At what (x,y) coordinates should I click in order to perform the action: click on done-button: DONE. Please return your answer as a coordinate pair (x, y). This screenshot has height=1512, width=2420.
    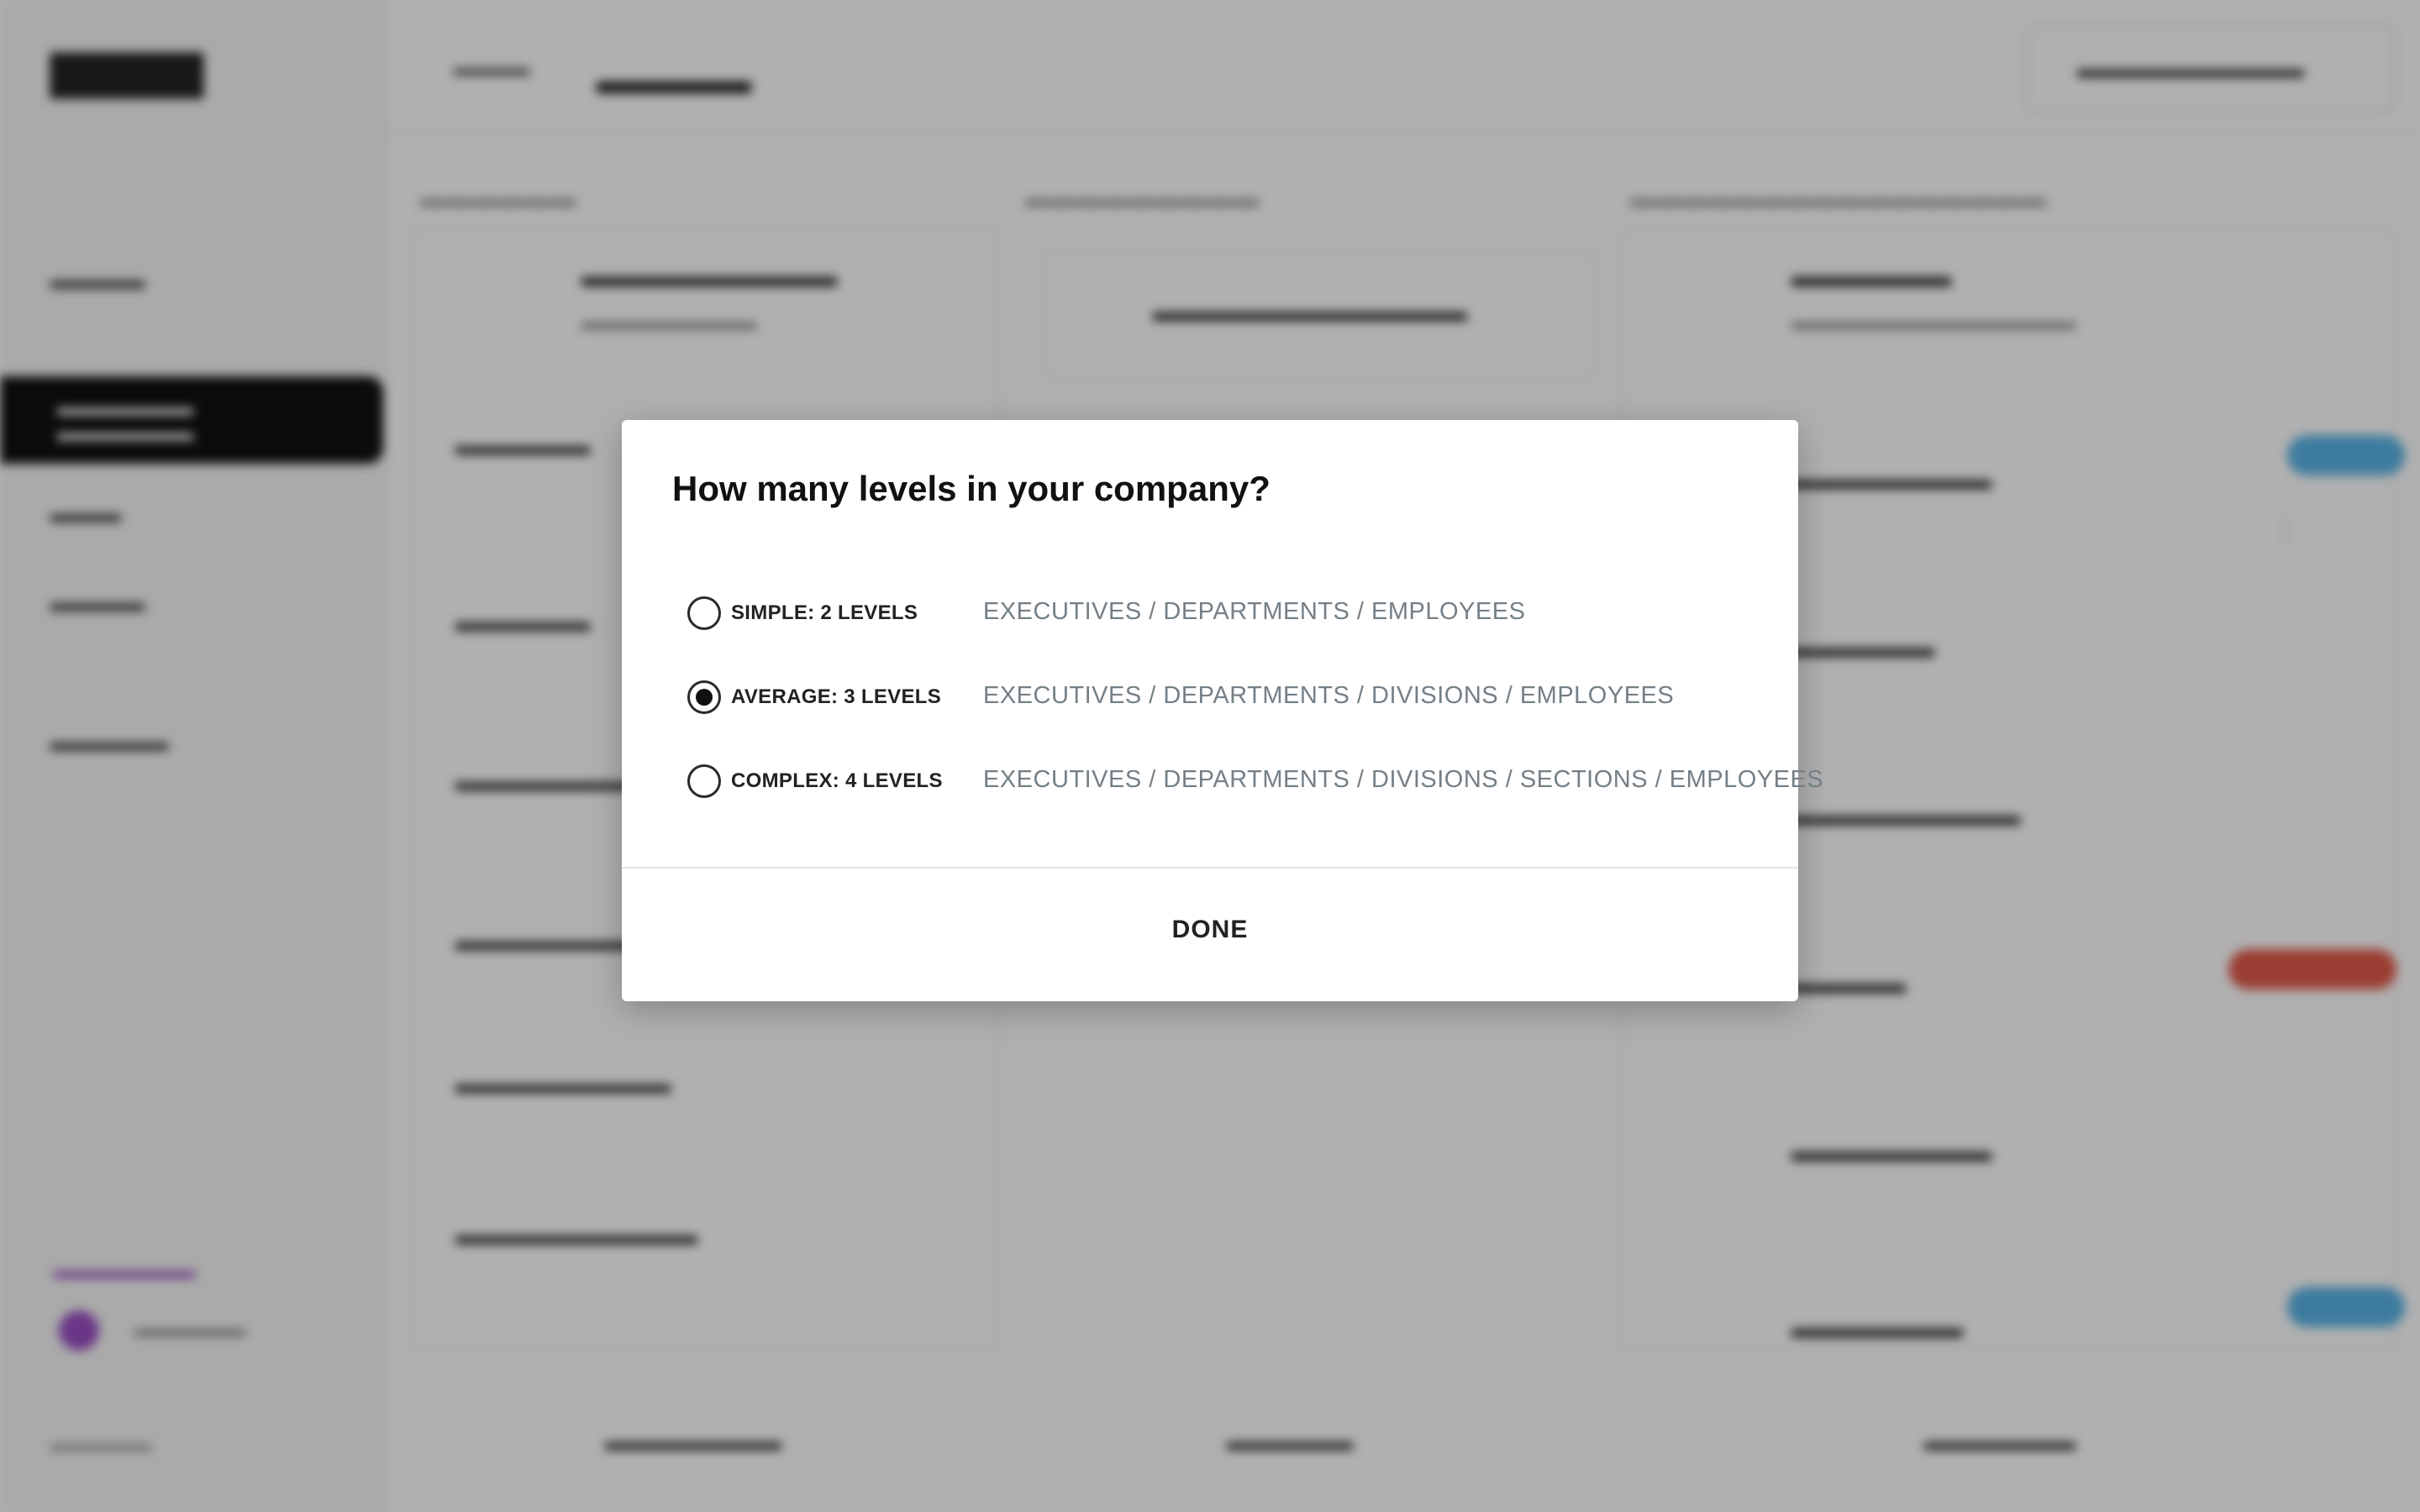
    Looking at the image, I should click on (1210, 935).